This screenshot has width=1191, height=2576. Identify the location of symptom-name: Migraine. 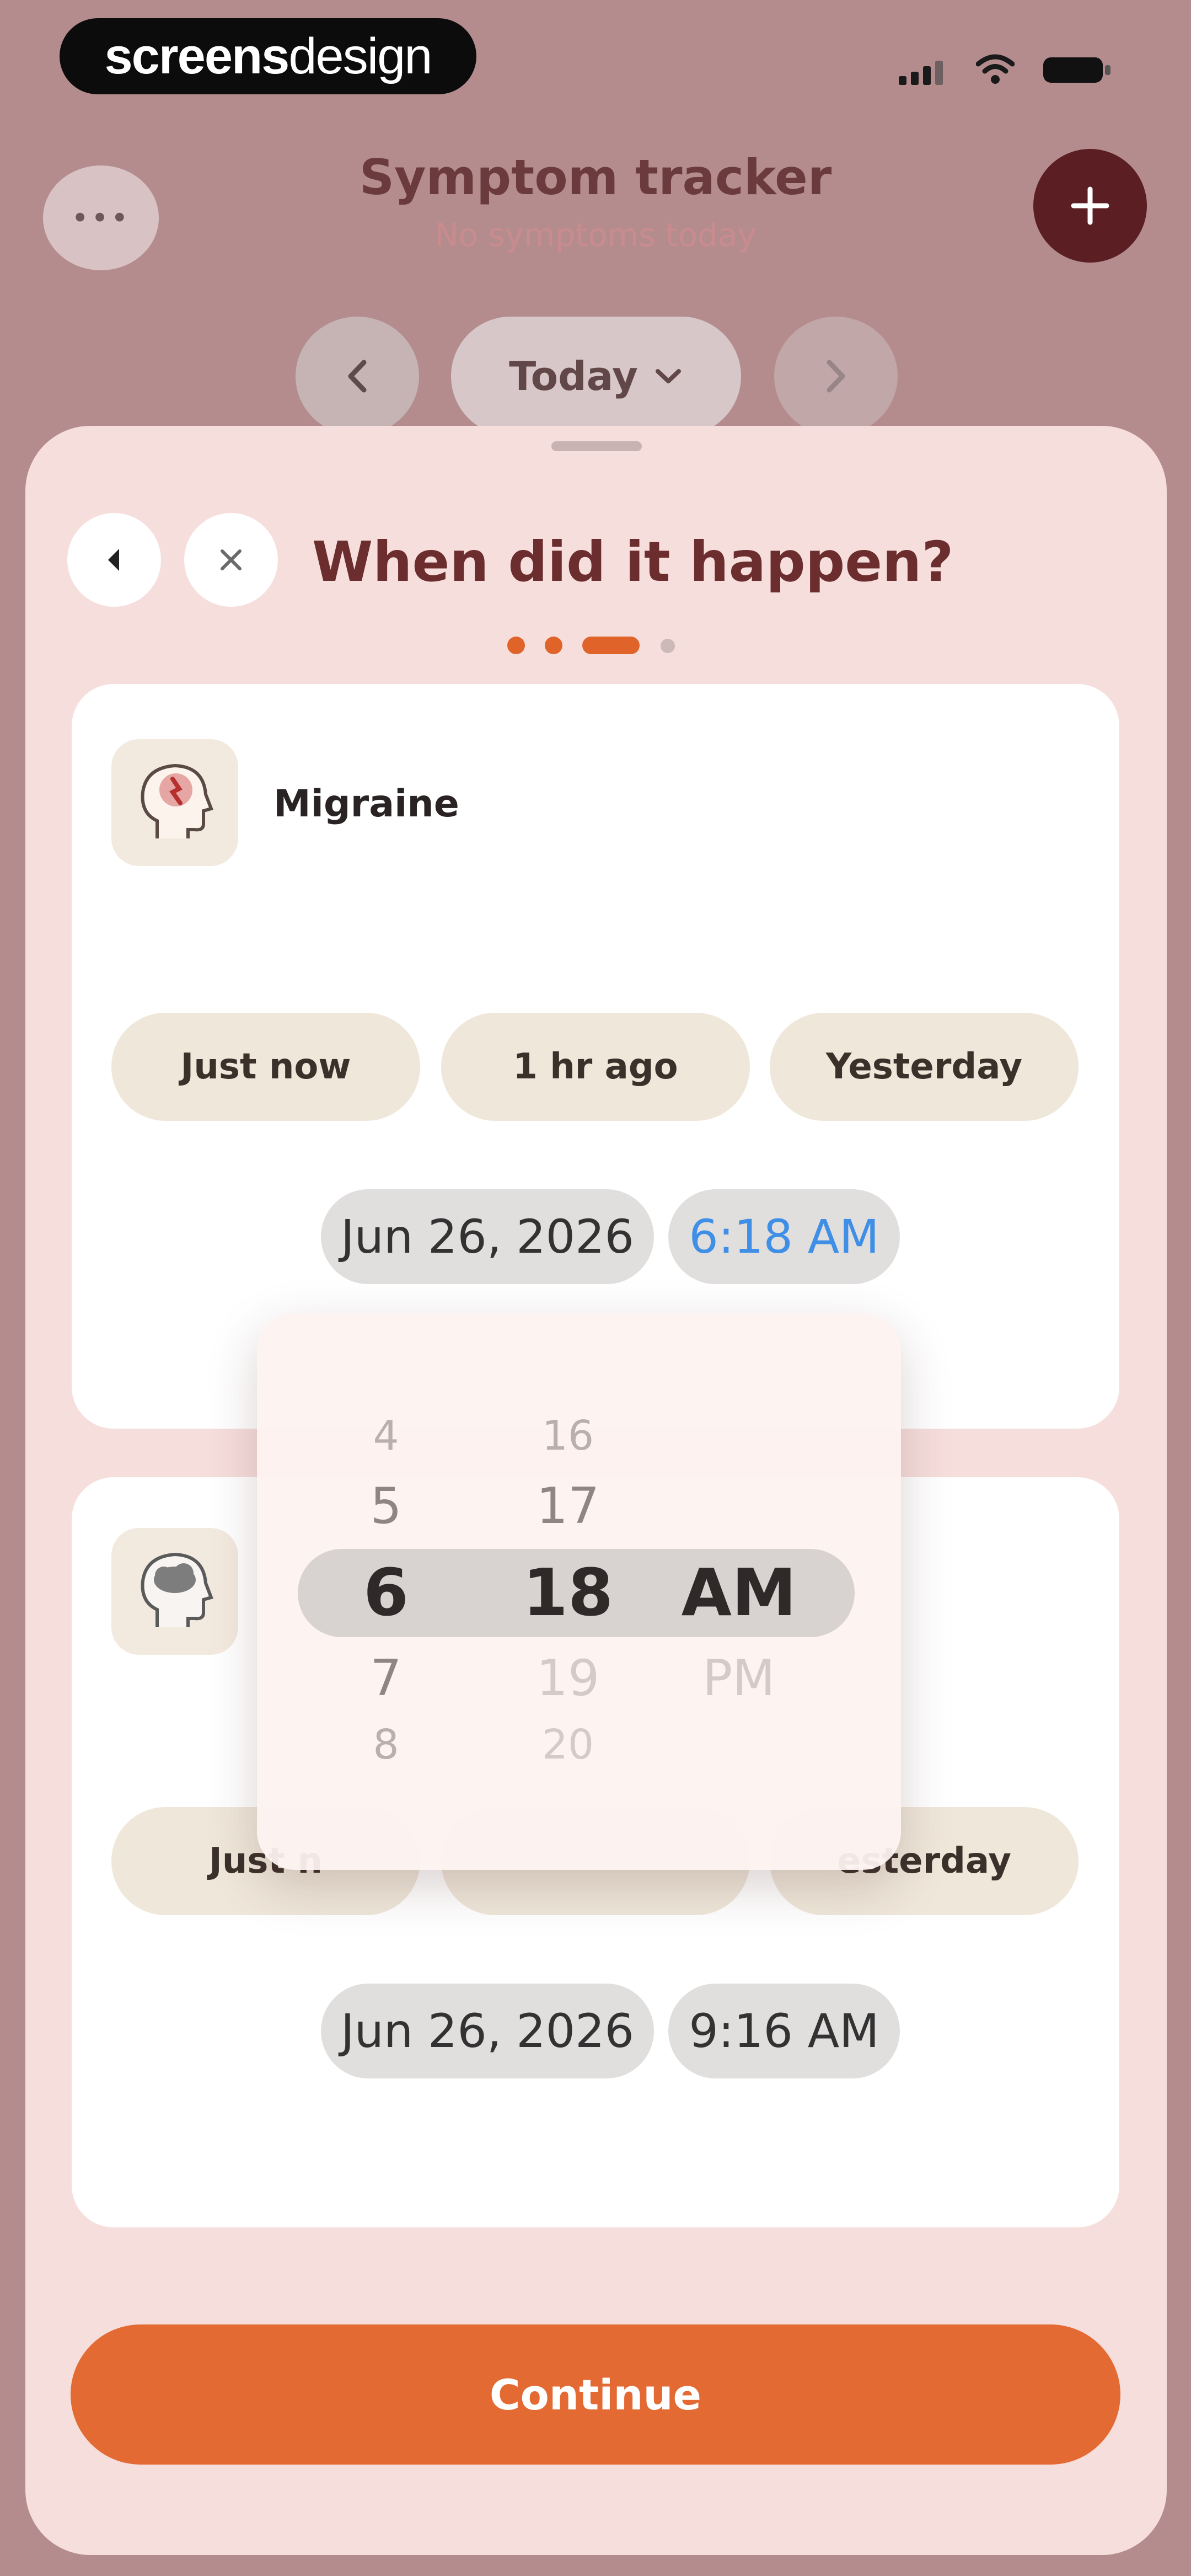
(366, 804).